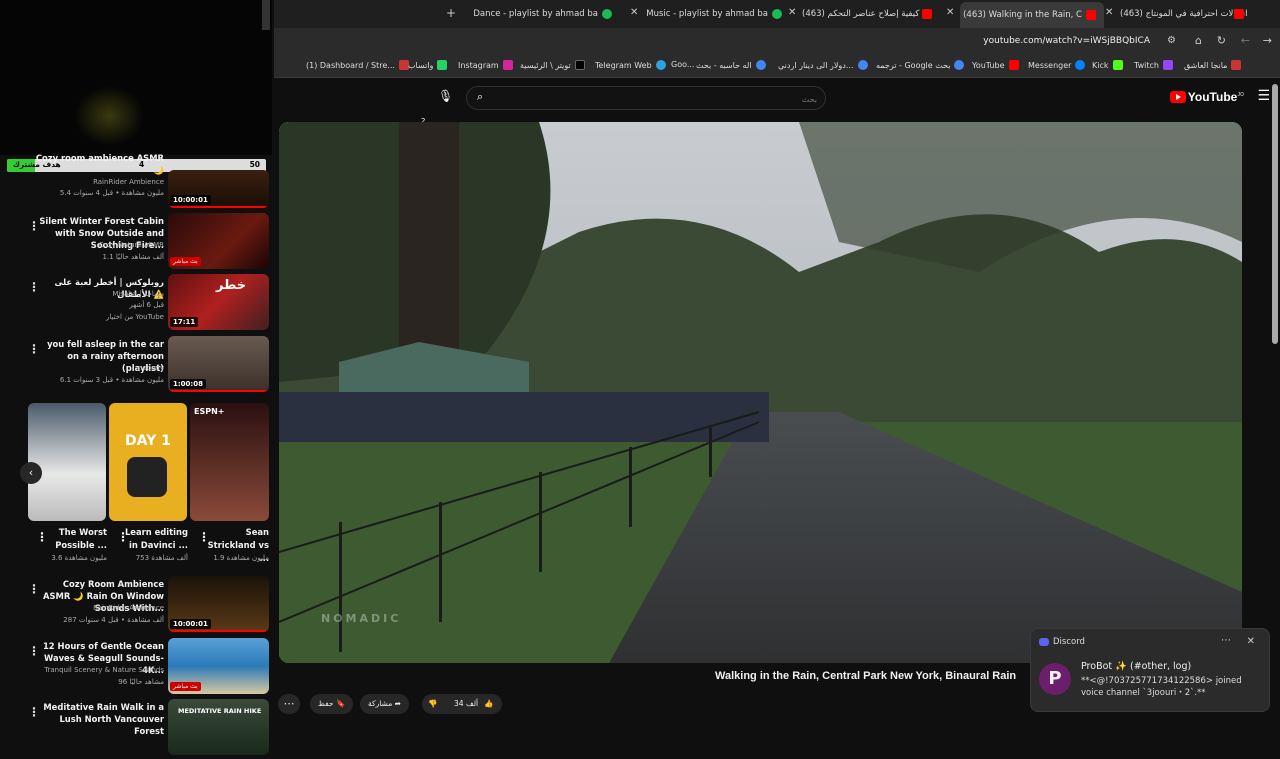 This screenshot has width=1280, height=759. Describe the element at coordinates (485, 65) in the screenshot. I see `bookmark-item: Instagram` at that location.